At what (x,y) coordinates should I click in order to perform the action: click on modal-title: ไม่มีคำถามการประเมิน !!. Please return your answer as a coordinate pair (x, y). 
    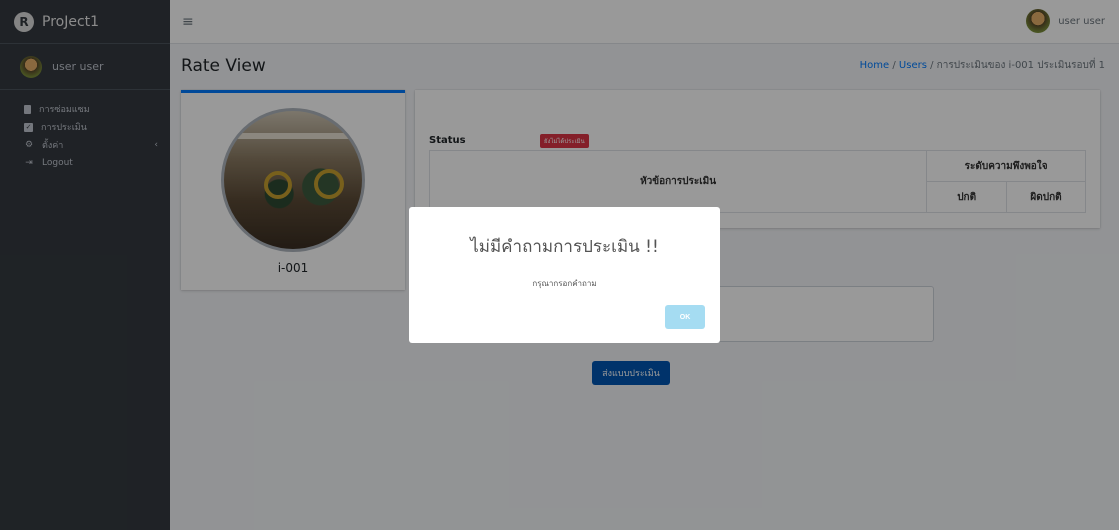
    Looking at the image, I should click on (564, 247).